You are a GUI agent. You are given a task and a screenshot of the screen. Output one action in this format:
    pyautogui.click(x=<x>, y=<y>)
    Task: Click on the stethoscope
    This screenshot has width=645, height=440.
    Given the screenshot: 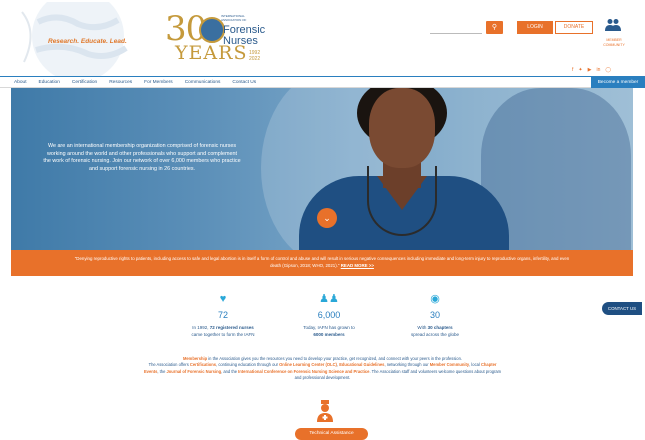 What is the action you would take?
    pyautogui.click(x=402, y=201)
    